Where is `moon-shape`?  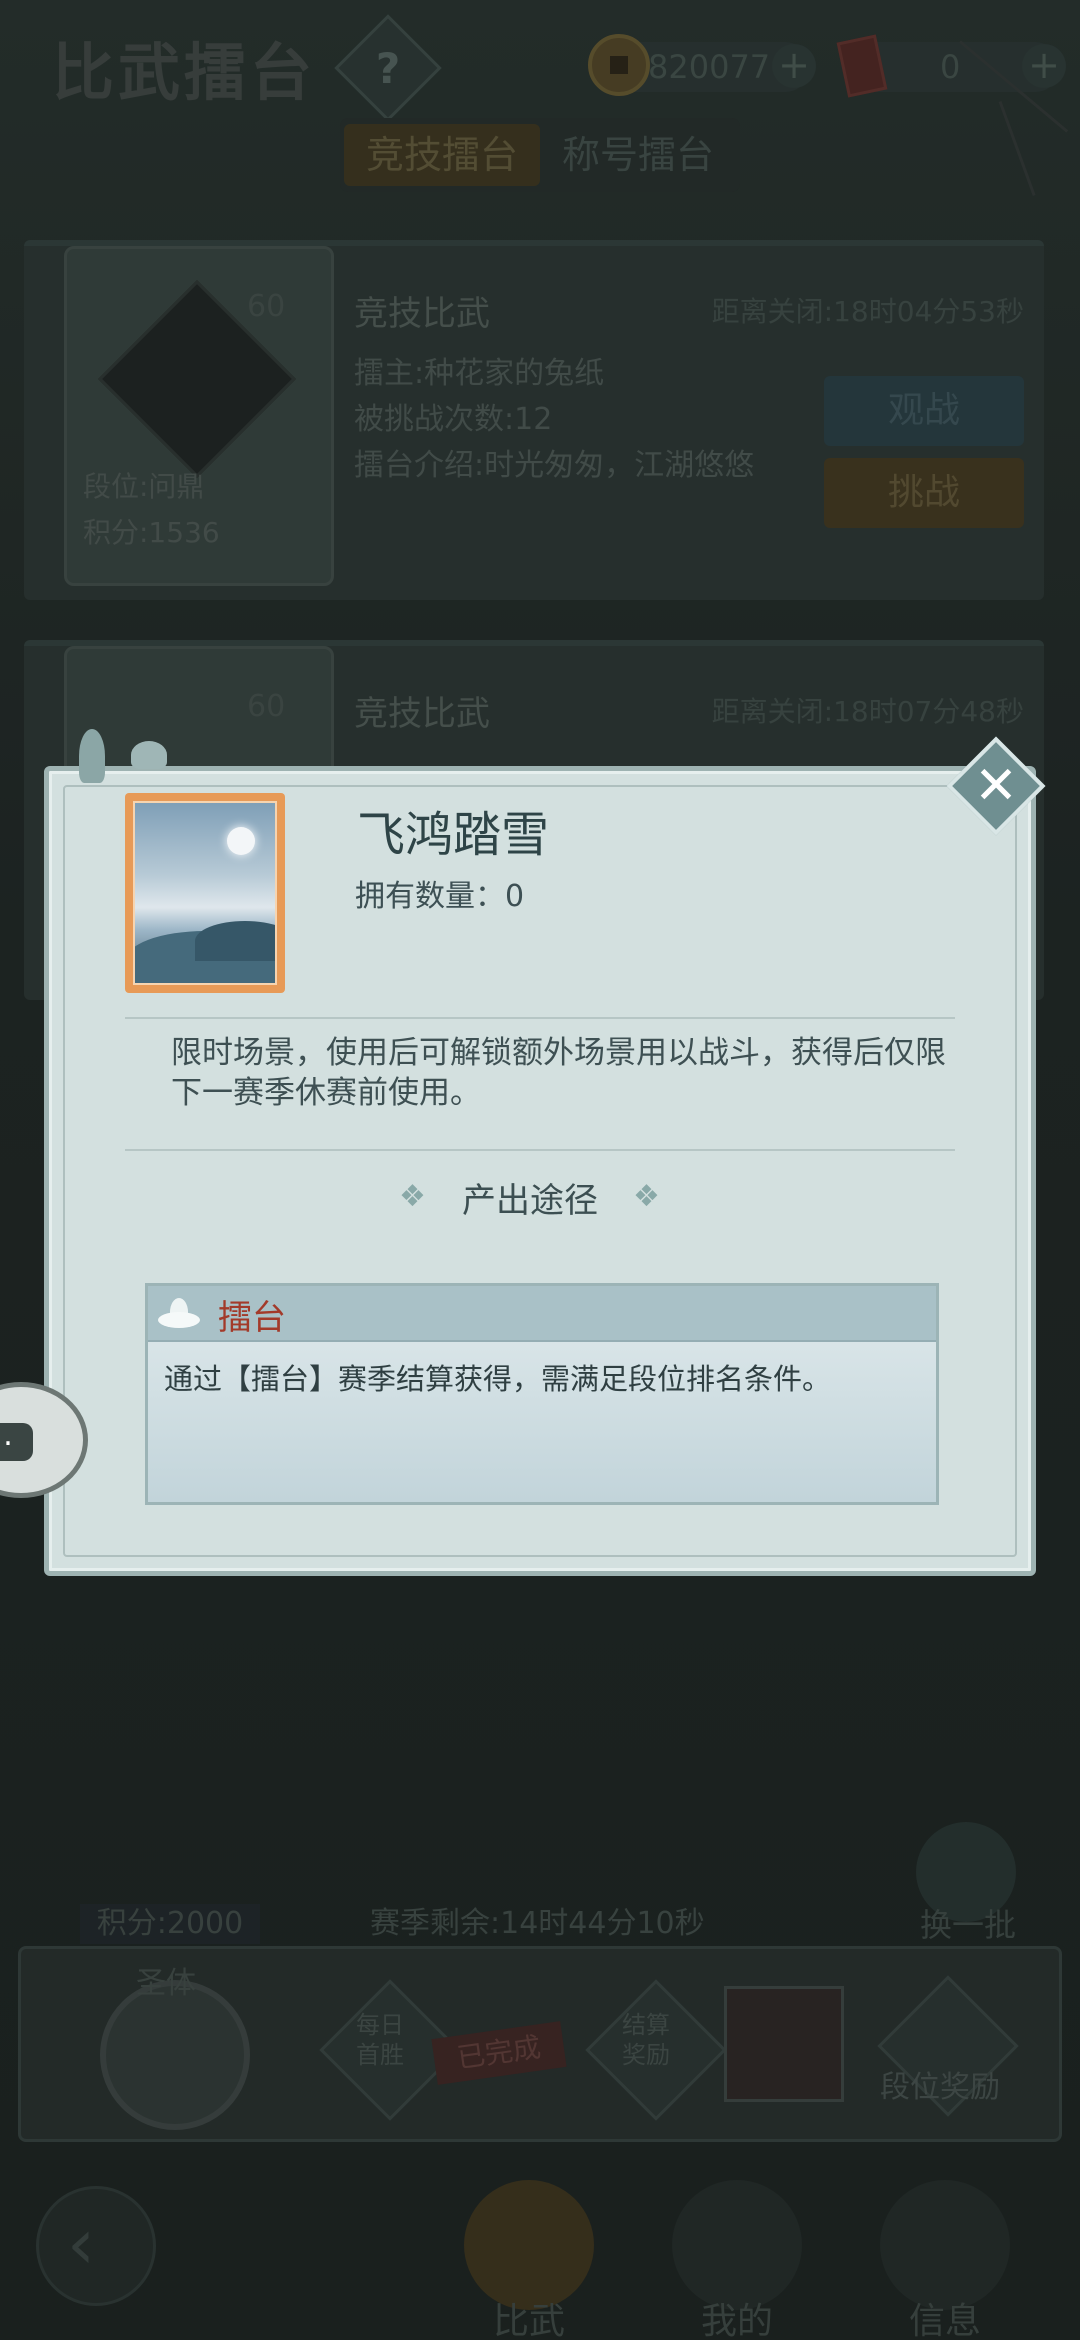 moon-shape is located at coordinates (241, 841).